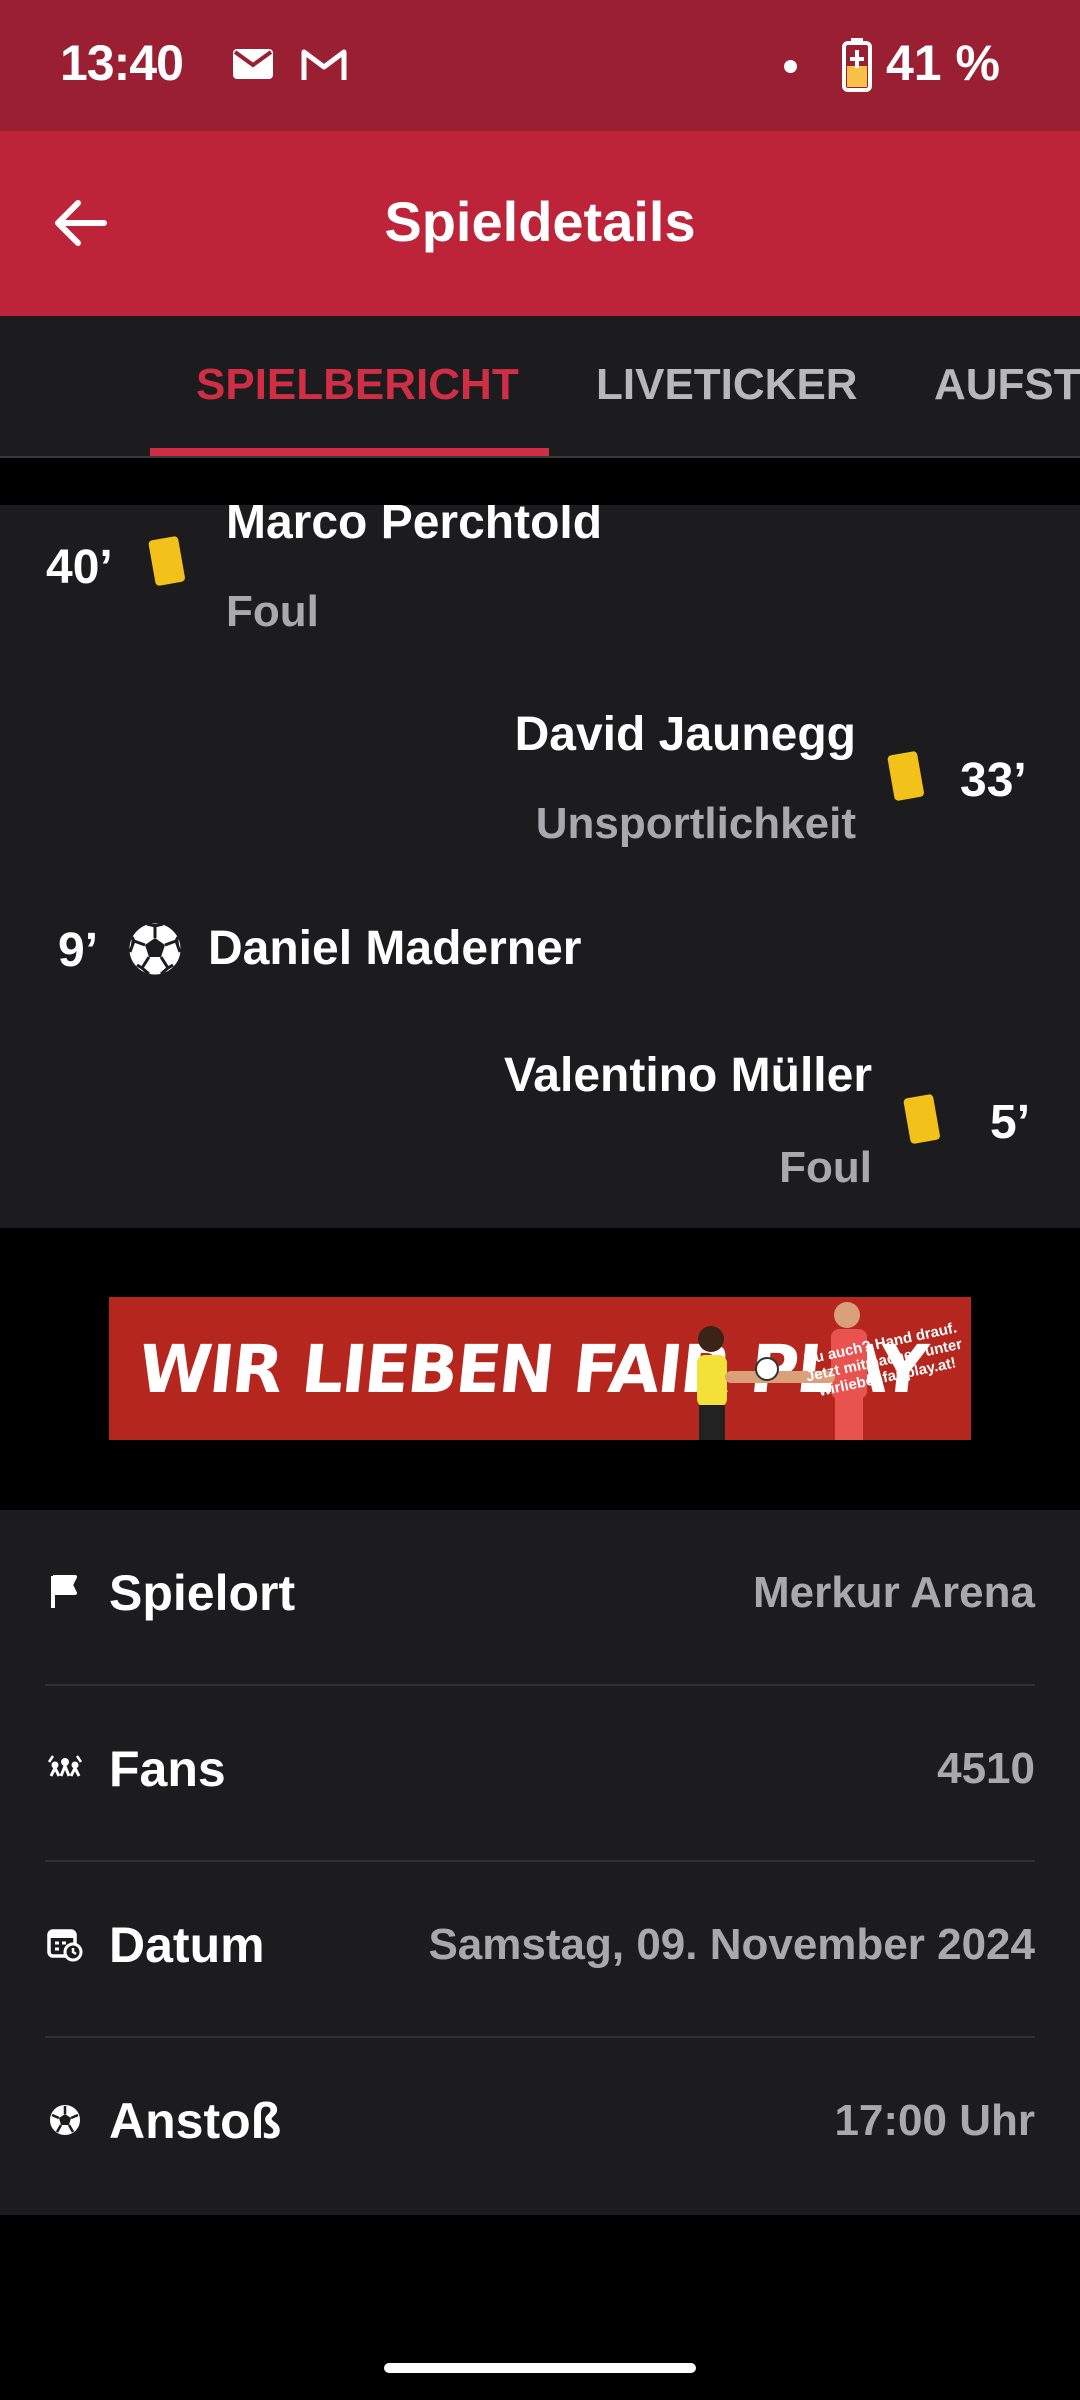  Describe the element at coordinates (727, 385) in the screenshot. I see `tab-liveticker: LIVETICKER` at that location.